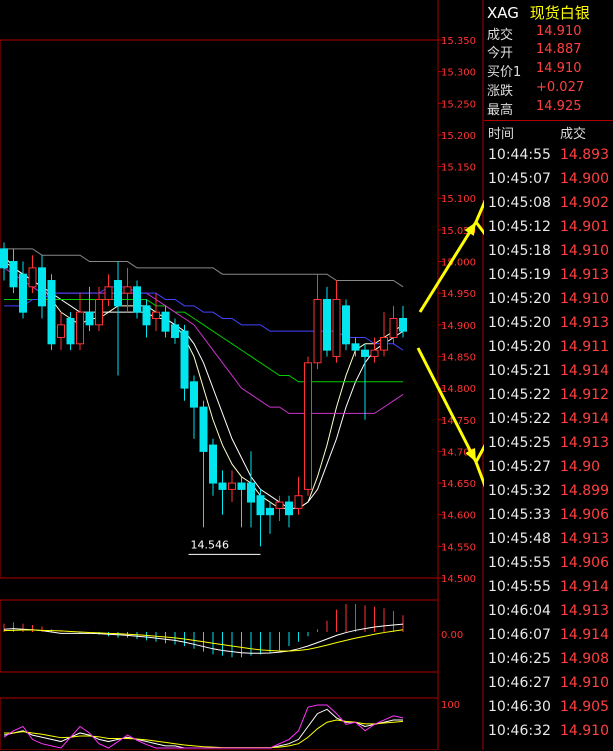  Describe the element at coordinates (458, 326) in the screenshot. I see `y-tick-label: 14.900` at that location.